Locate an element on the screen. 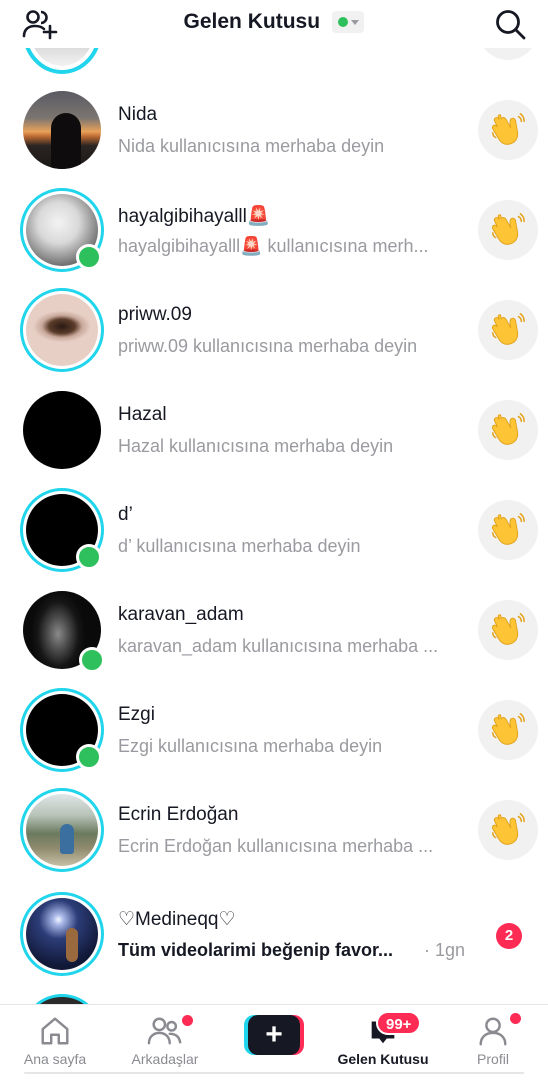 This screenshot has width=548, height=1080. plus-icon: + is located at coordinates (274, 1035).